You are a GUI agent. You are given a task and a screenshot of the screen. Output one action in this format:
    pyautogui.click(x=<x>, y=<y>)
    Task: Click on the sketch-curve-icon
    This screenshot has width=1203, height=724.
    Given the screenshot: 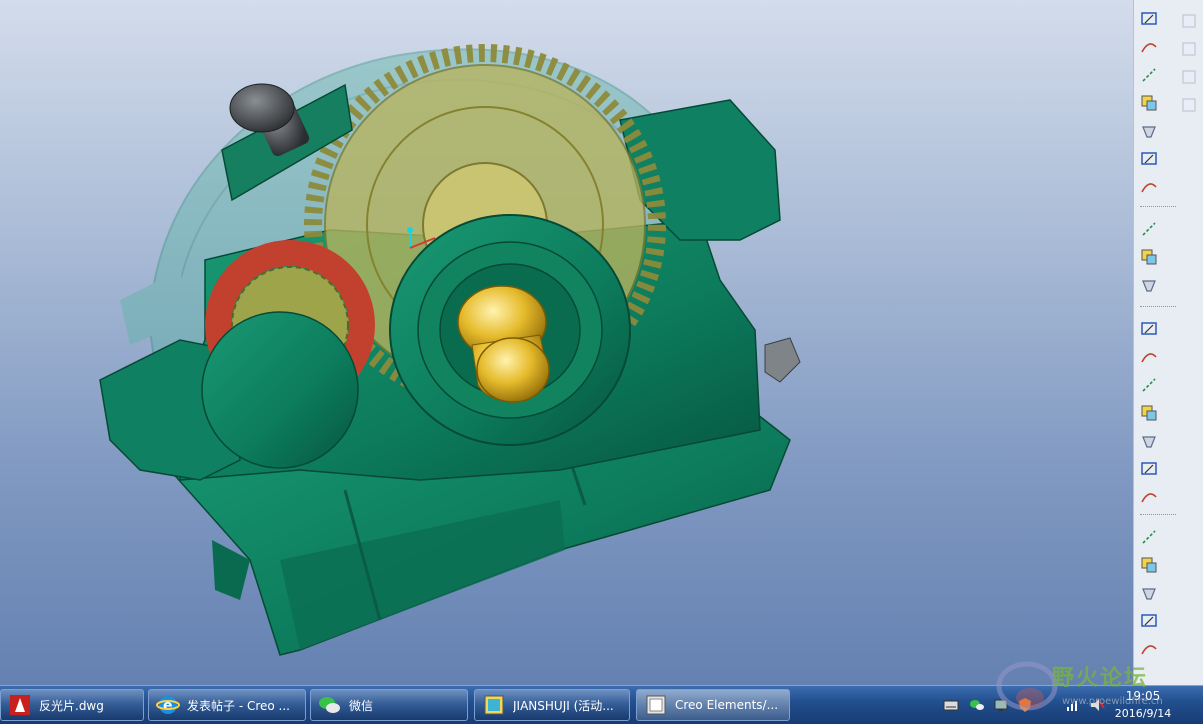 What is the action you would take?
    pyautogui.click(x=1149, y=19)
    